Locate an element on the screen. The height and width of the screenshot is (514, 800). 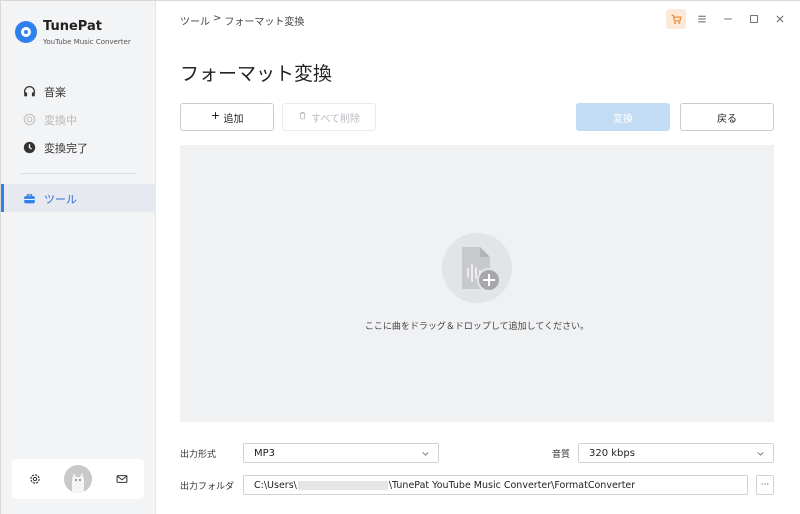
add-button-label: 追加 is located at coordinates (233, 119).